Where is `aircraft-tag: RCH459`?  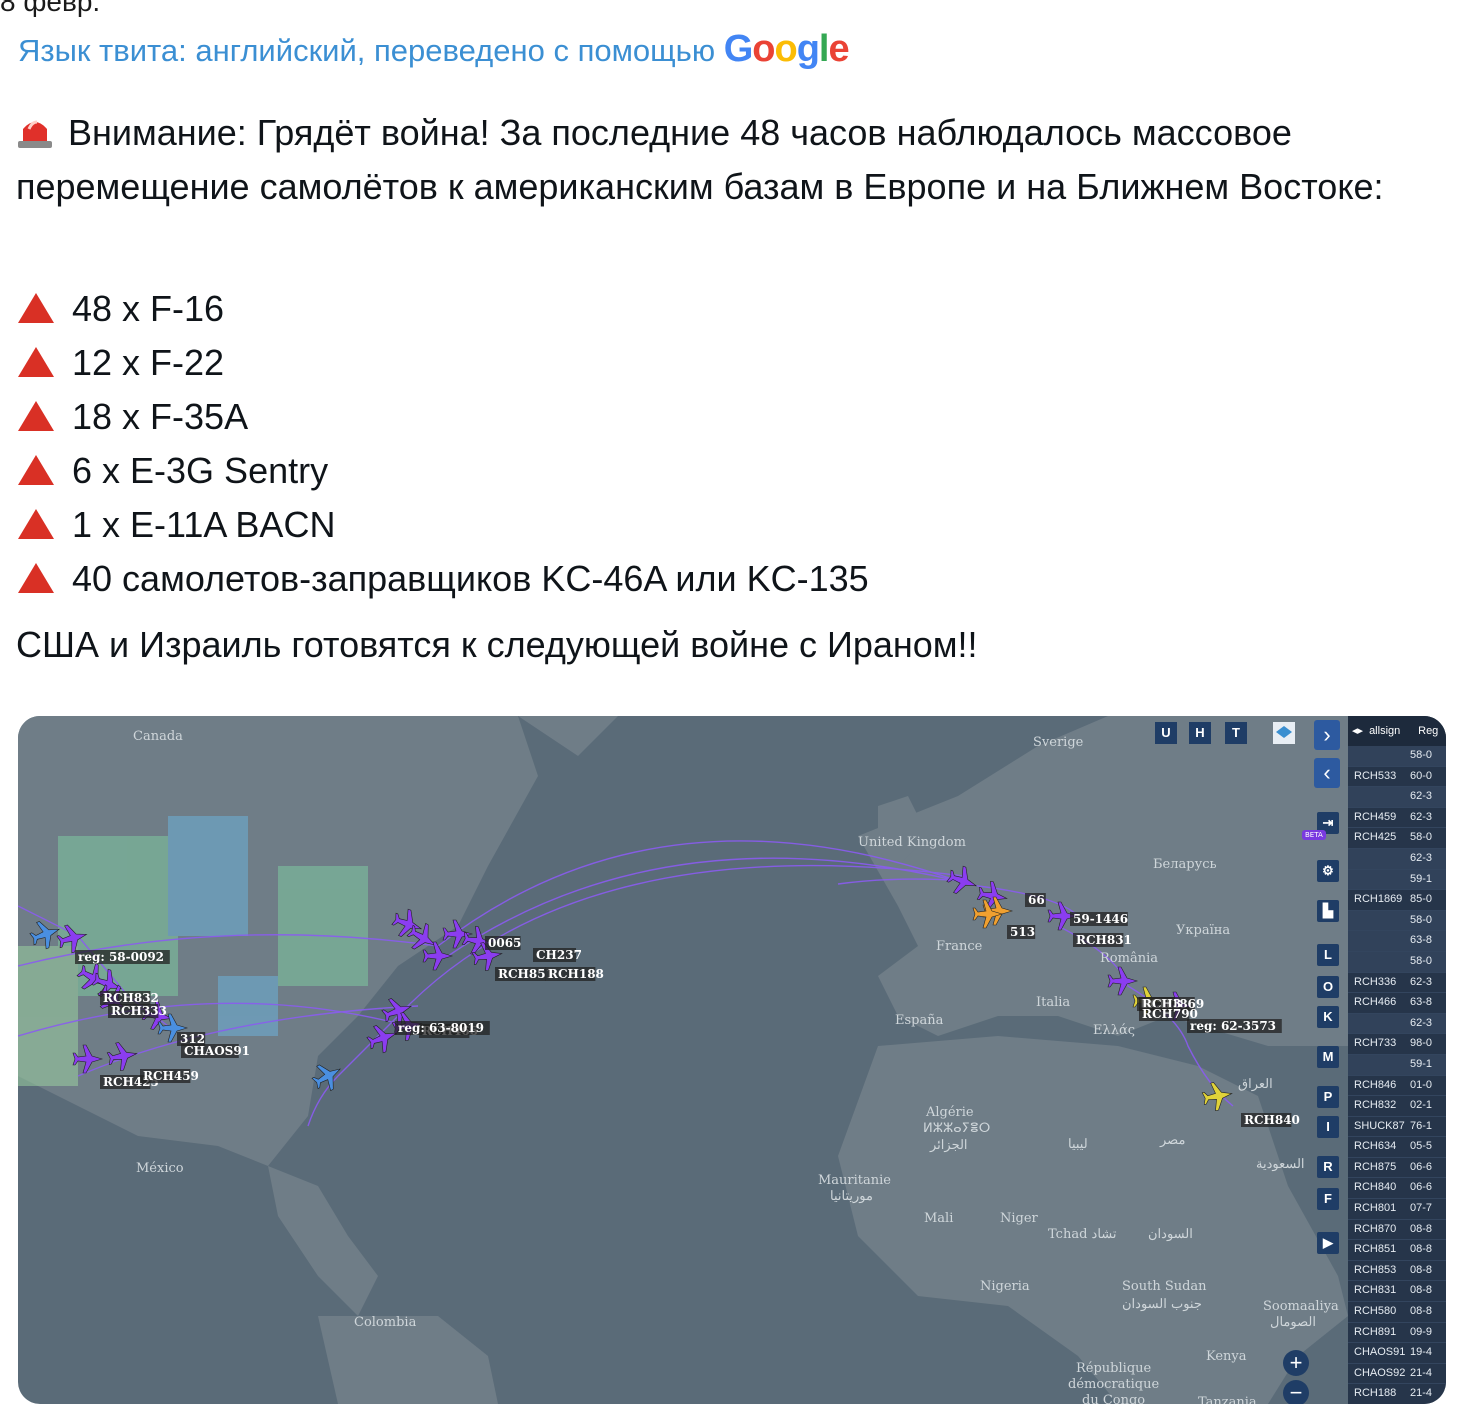
aircraft-tag: RCH459 is located at coordinates (171, 1076).